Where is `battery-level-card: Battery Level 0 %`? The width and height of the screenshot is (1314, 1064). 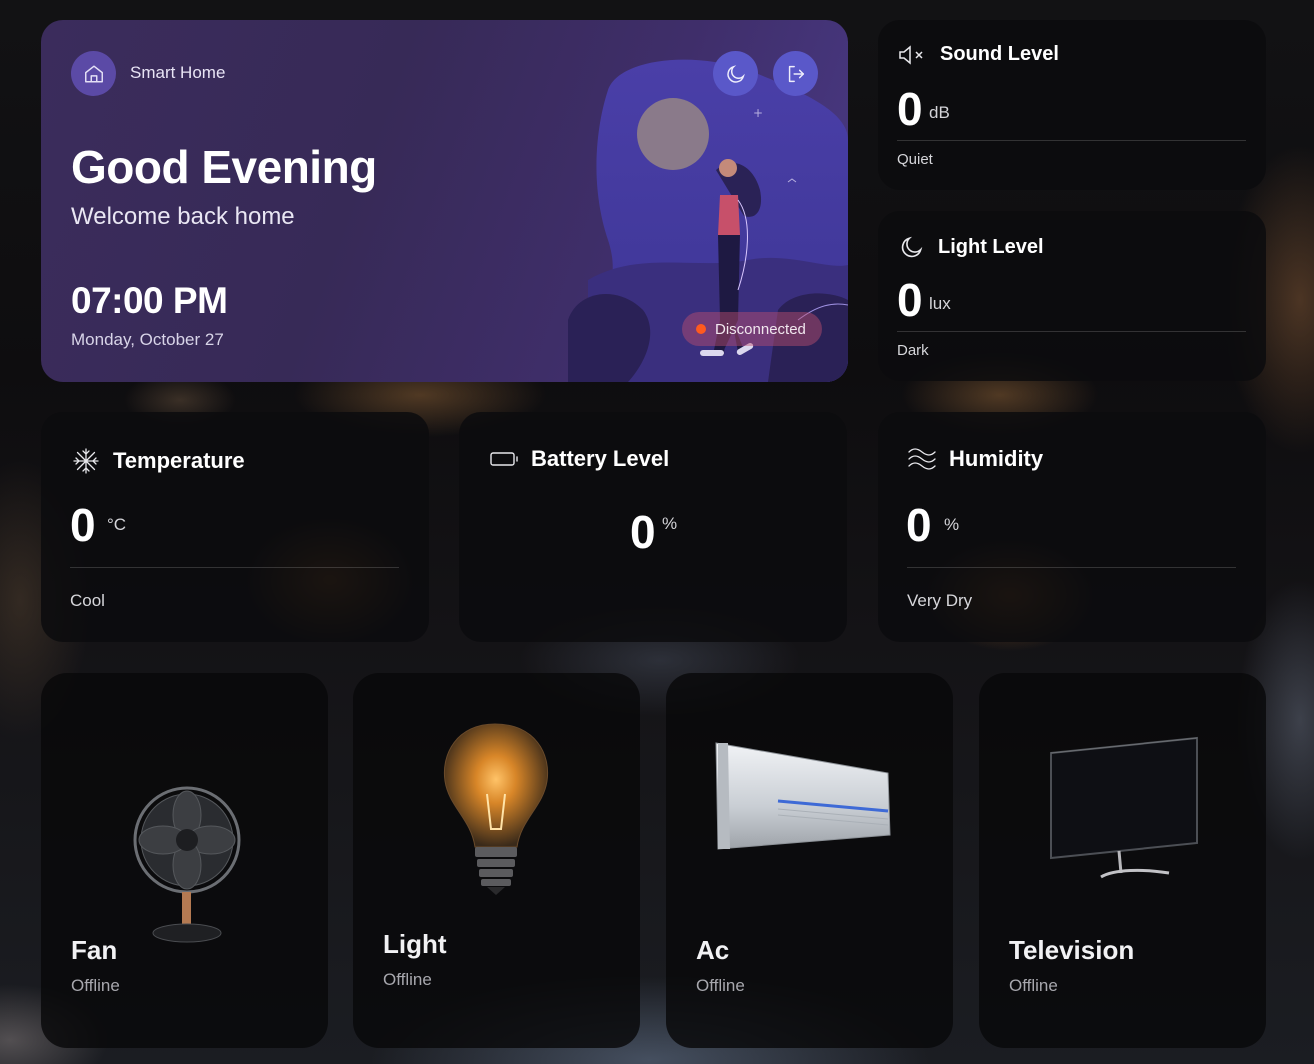
battery-level-card: Battery Level 0 % is located at coordinates (653, 527).